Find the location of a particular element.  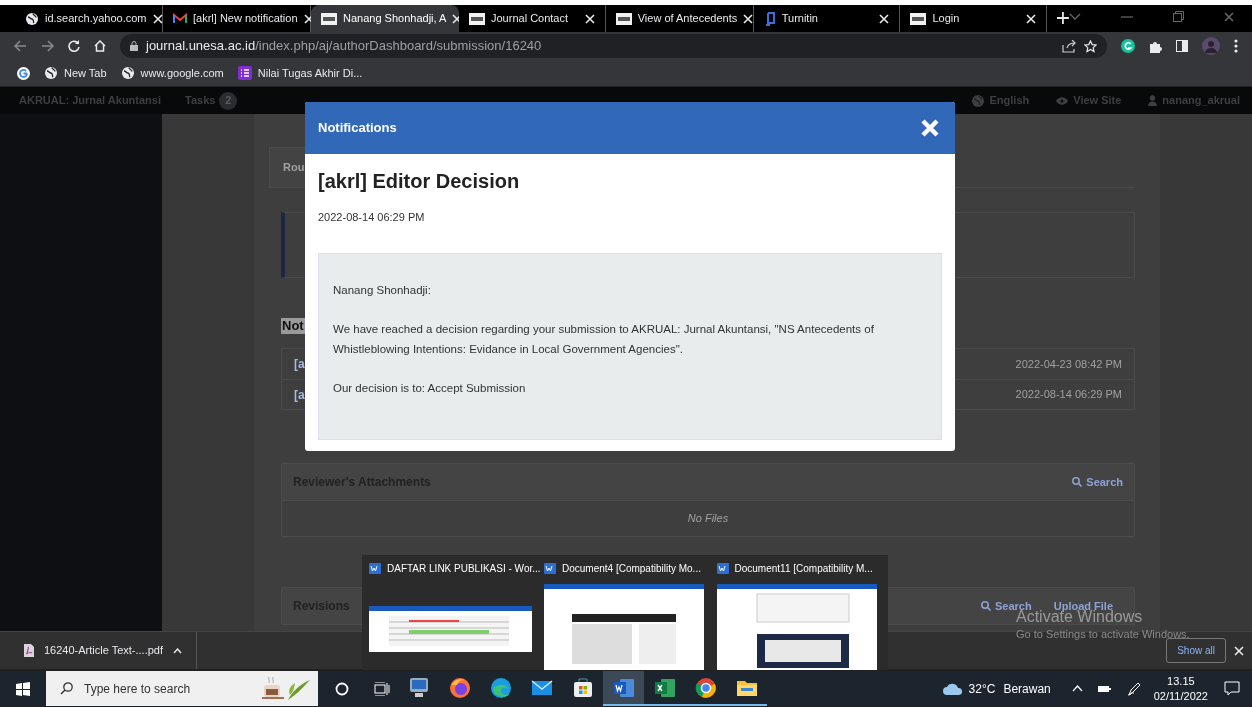

side-panel-icon is located at coordinates (1182, 46).